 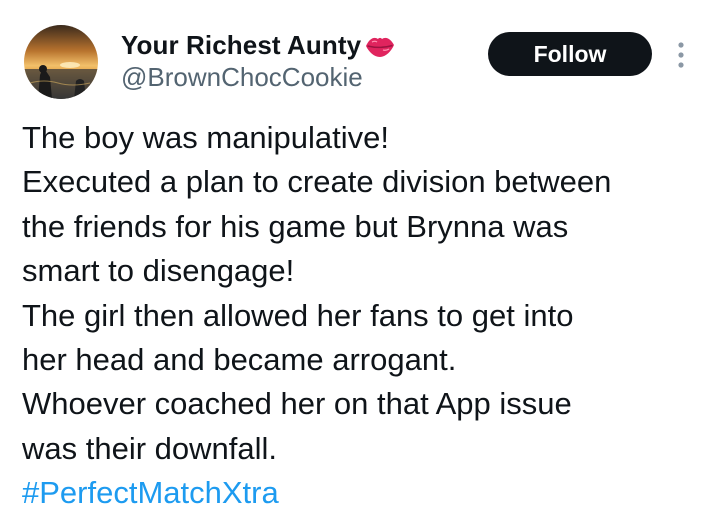 What do you see at coordinates (241, 45) in the screenshot?
I see `display-name: Your Richest Aunty` at bounding box center [241, 45].